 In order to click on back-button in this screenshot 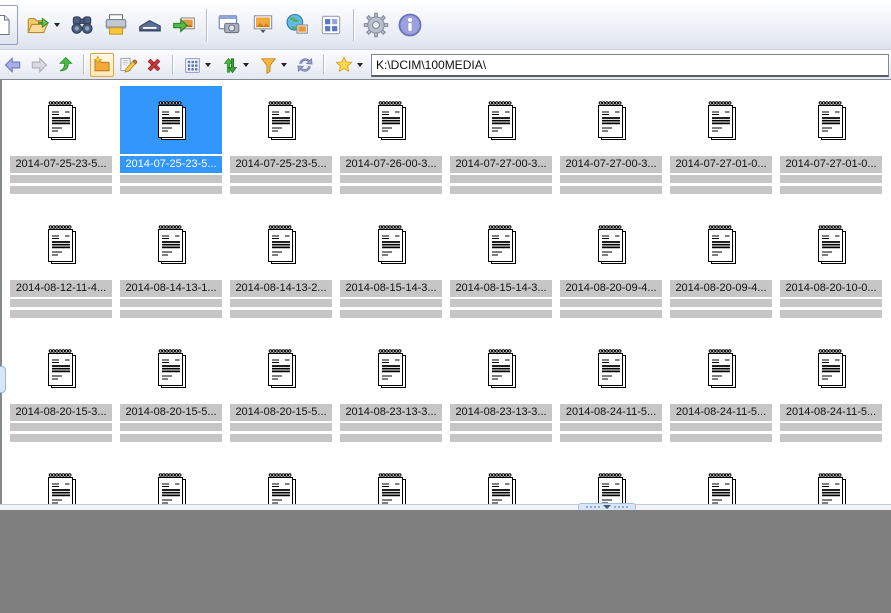, I will do `click(13, 65)`.